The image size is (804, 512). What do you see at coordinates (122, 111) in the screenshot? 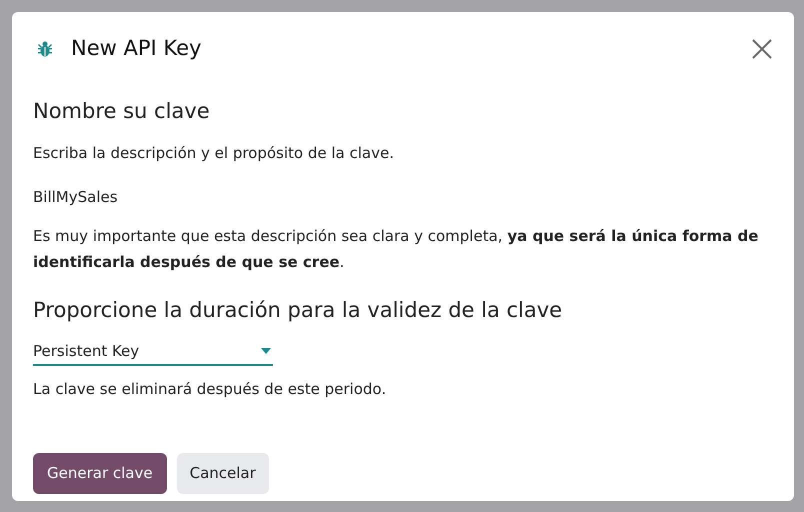
I see `section-heading: Nombre su clave` at bounding box center [122, 111].